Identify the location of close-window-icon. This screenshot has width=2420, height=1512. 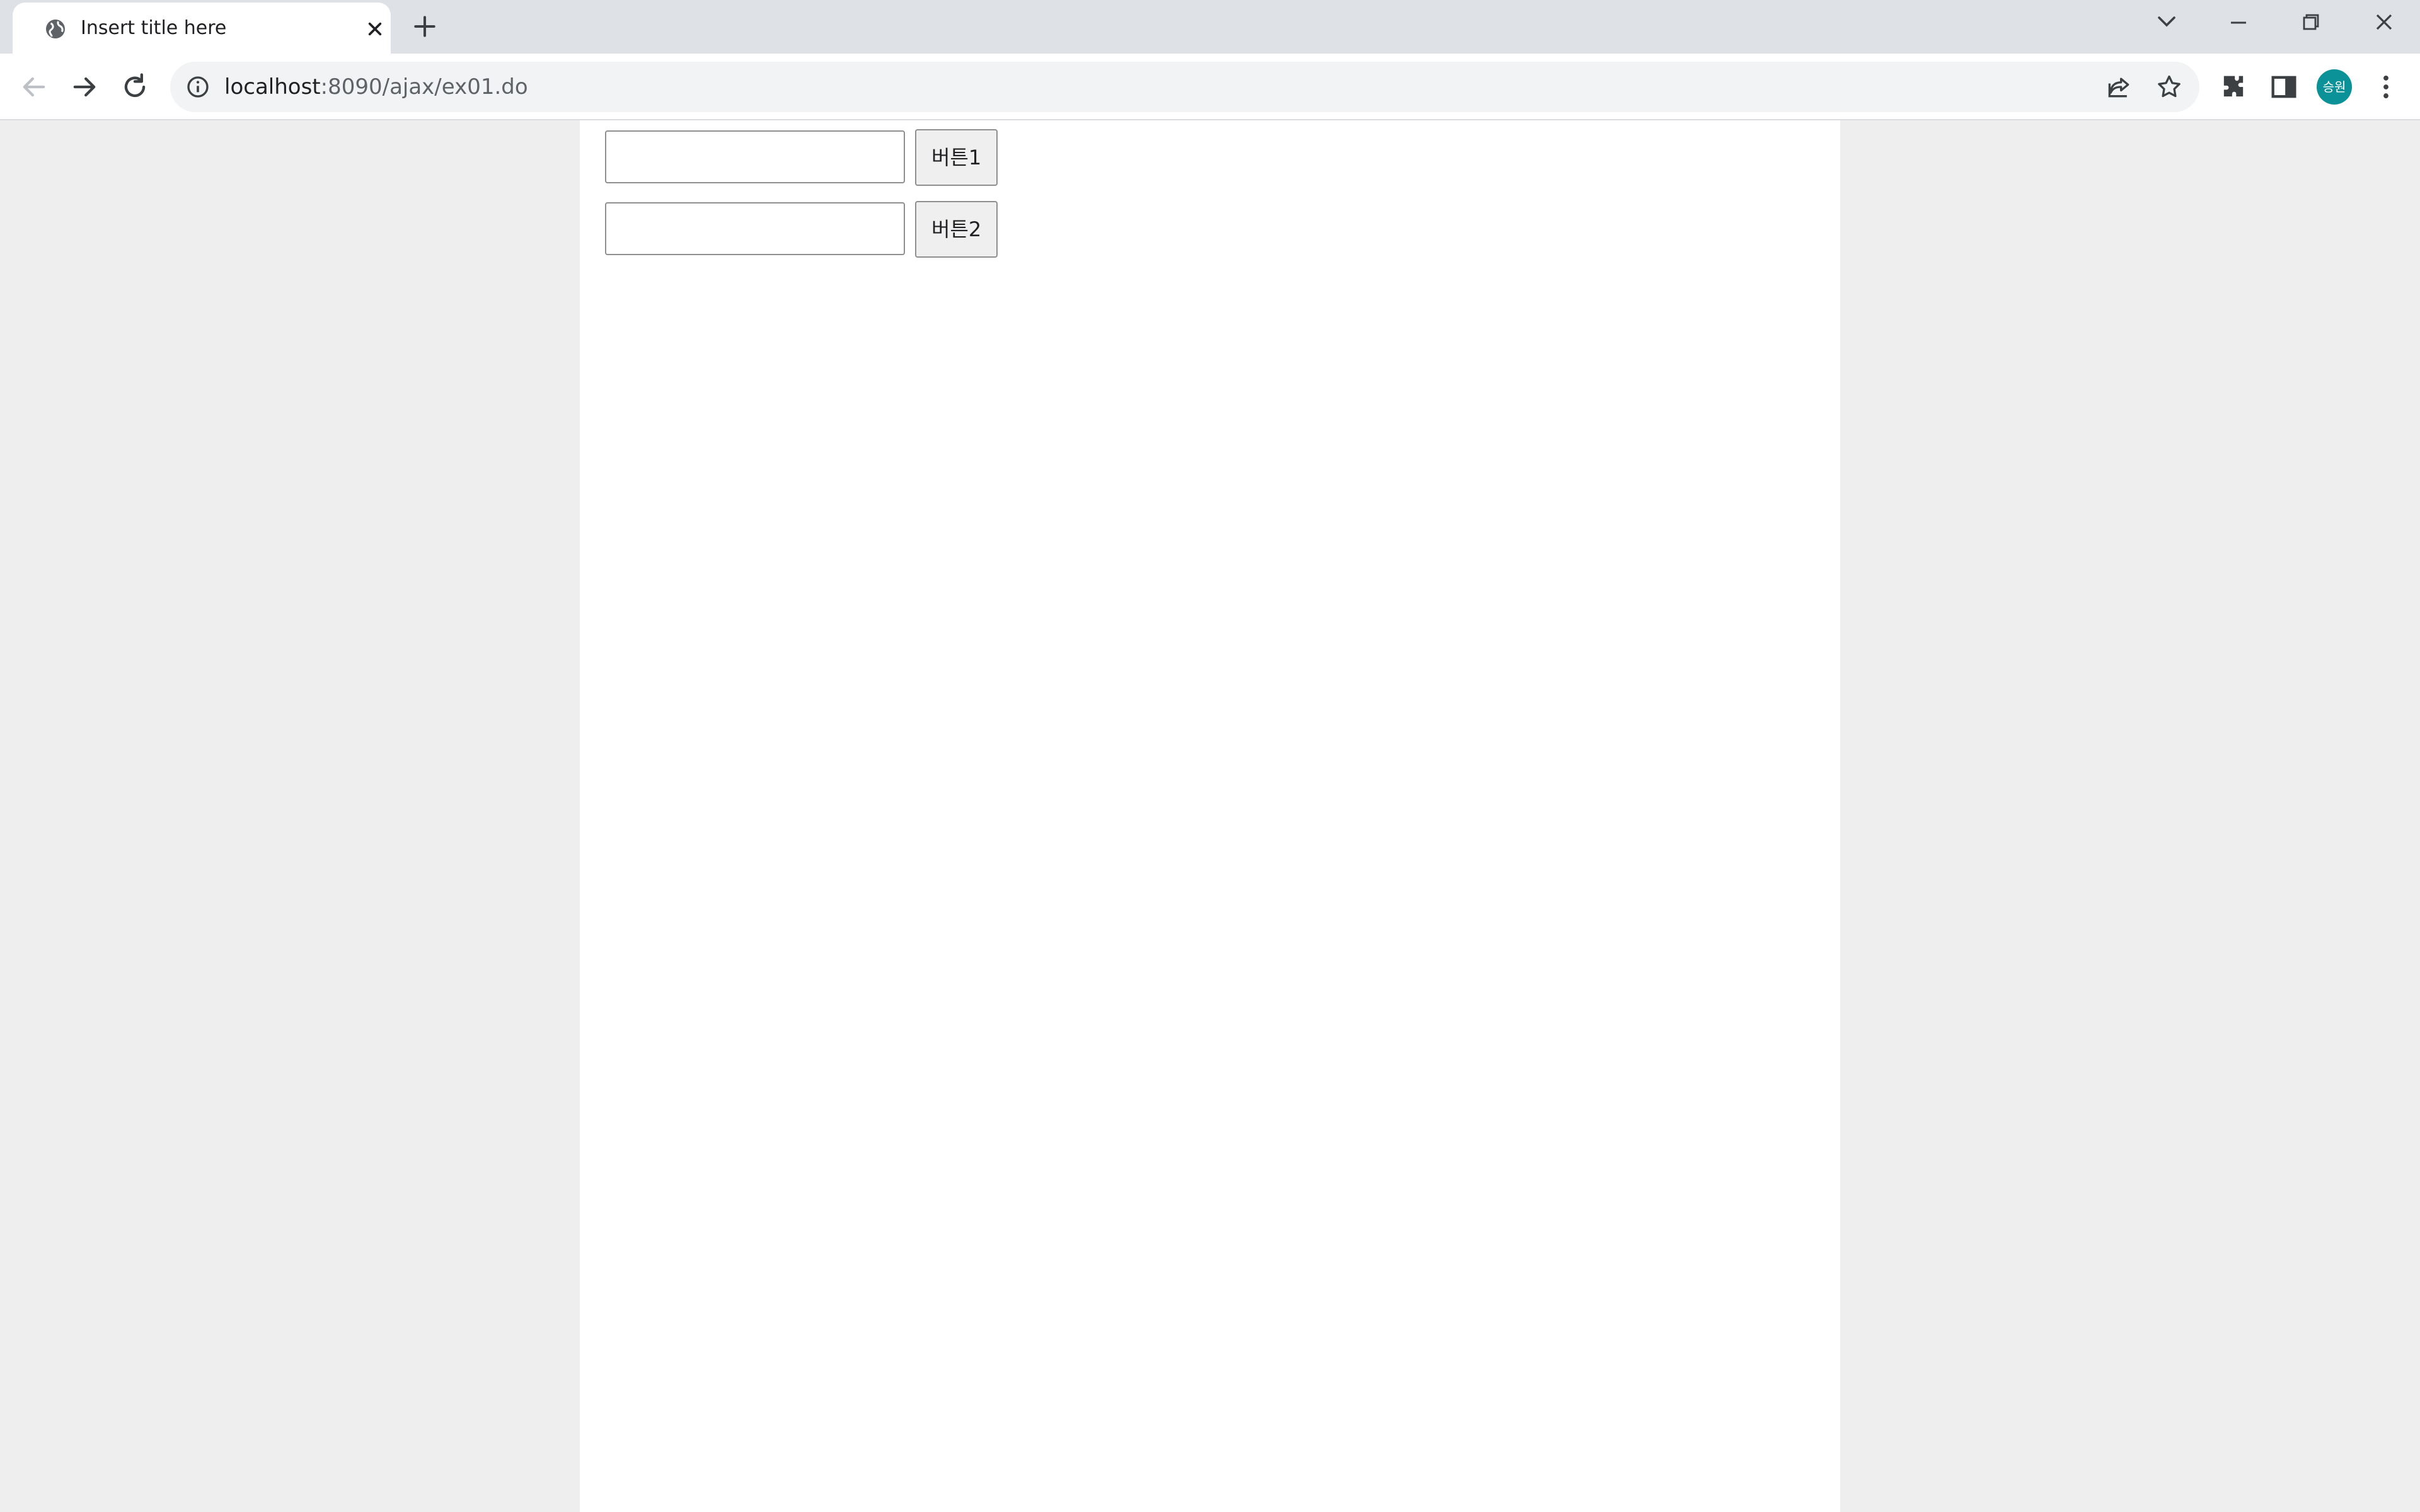
(2384, 23).